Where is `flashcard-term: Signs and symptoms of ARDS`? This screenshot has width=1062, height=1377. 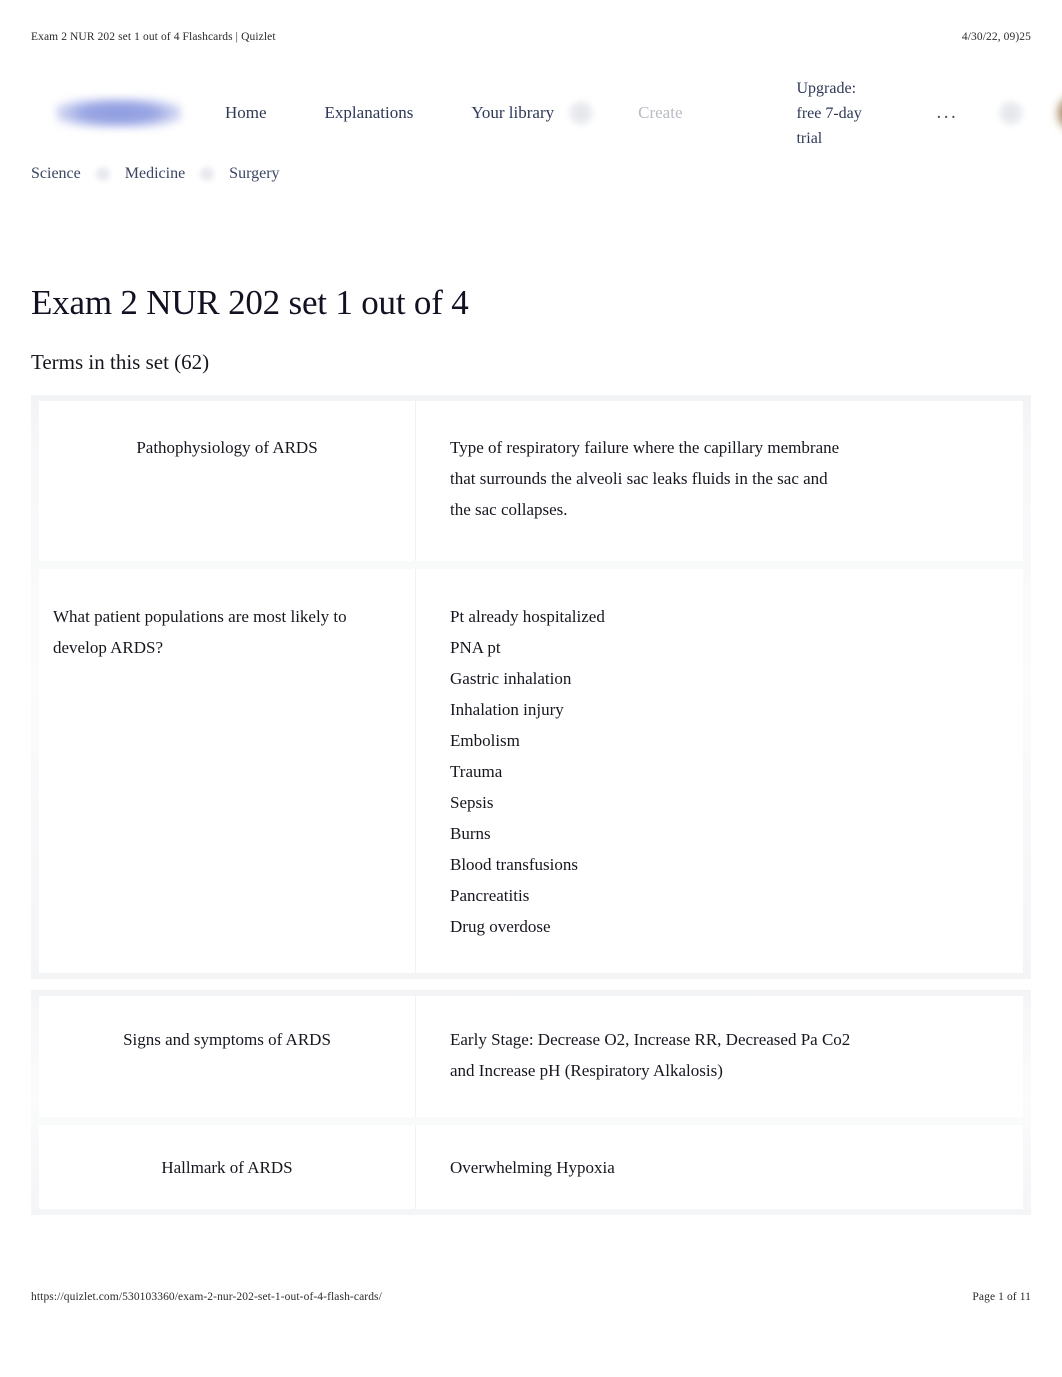
flashcard-term: Signs and symptoms of ARDS is located at coordinates (227, 1039).